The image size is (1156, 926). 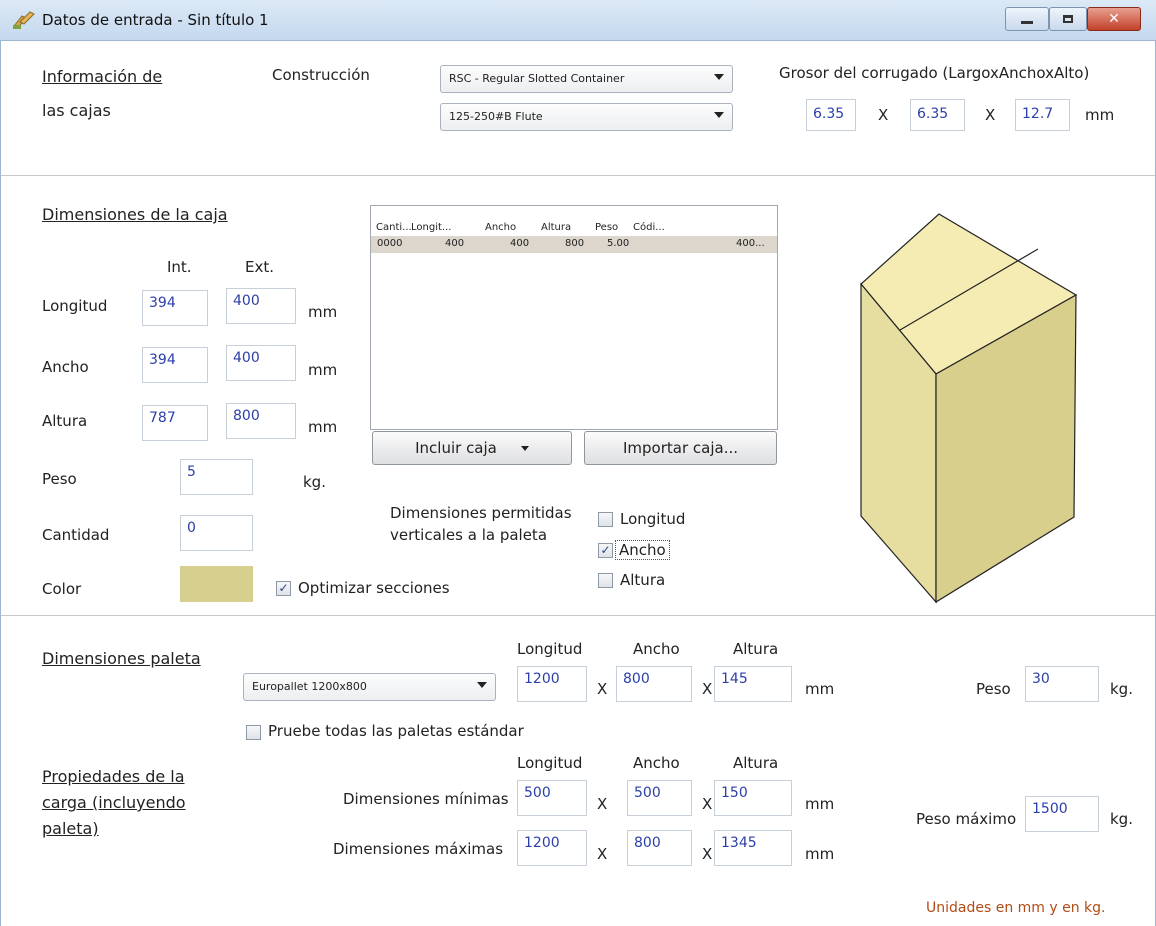 I want to click on flute-select: 125-250#B Flute, so click(x=586, y=117).